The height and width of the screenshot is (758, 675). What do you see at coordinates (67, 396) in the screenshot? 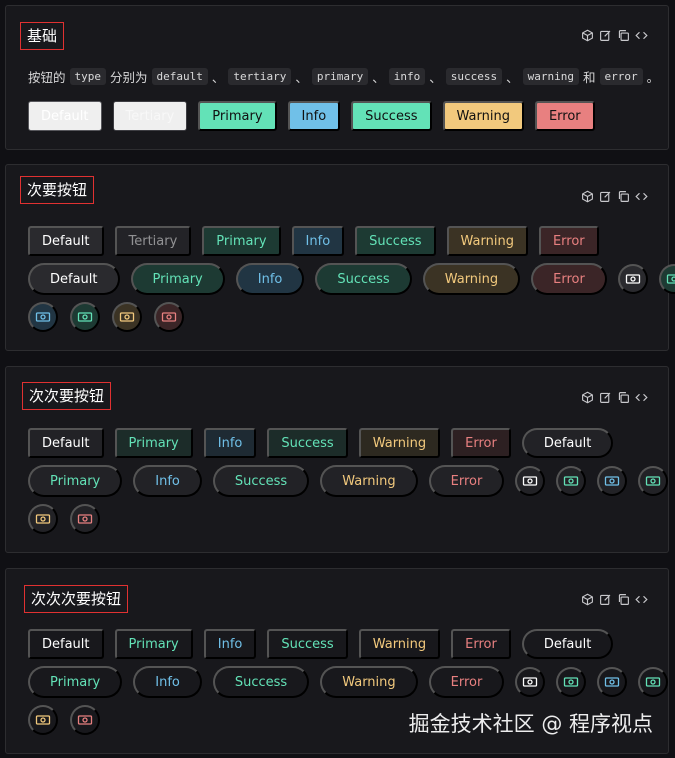
I see `card-title: 次次要按钮` at bounding box center [67, 396].